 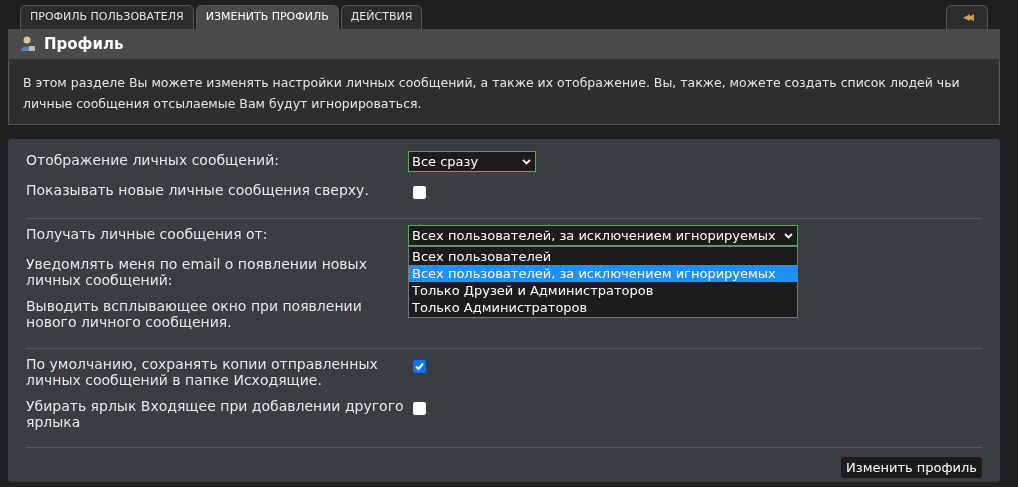 What do you see at coordinates (84, 44) in the screenshot?
I see `header-title: Профиль` at bounding box center [84, 44].